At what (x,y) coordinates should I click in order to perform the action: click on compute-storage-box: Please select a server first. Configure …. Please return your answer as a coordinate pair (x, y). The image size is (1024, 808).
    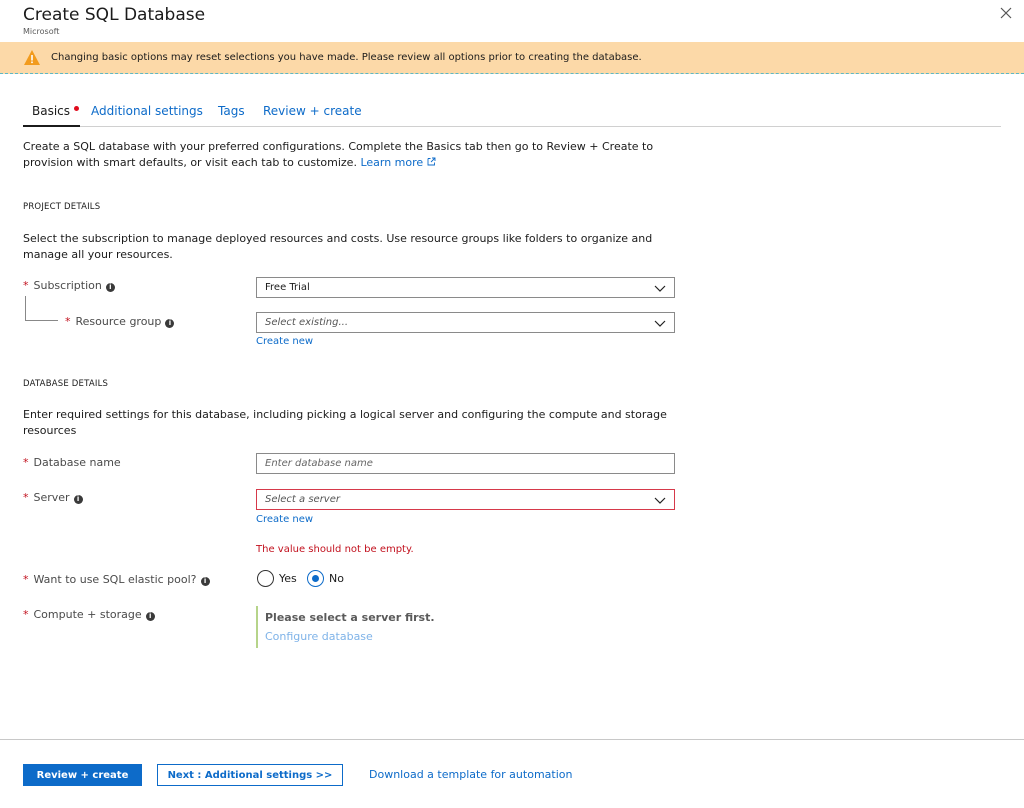
    Looking at the image, I should click on (406, 627).